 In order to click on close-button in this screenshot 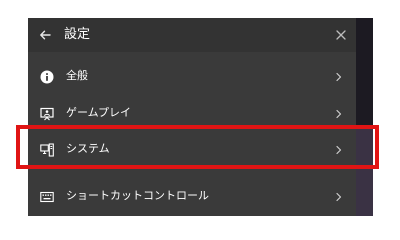, I will do `click(341, 35)`.